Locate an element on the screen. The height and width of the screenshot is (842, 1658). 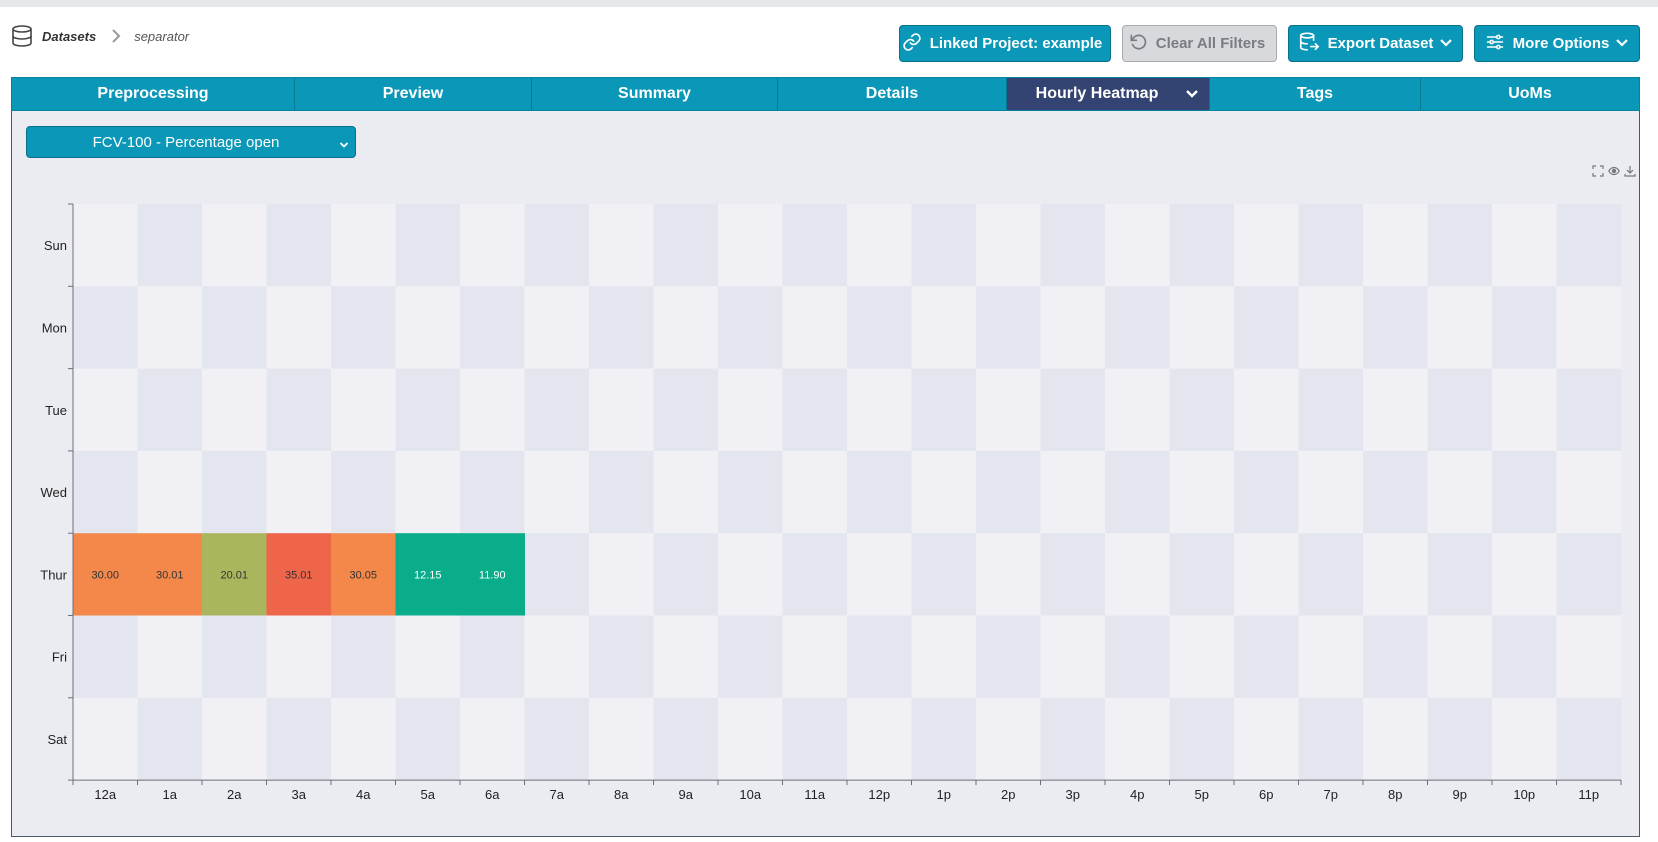
x-tick-label: 10p is located at coordinates (1524, 794).